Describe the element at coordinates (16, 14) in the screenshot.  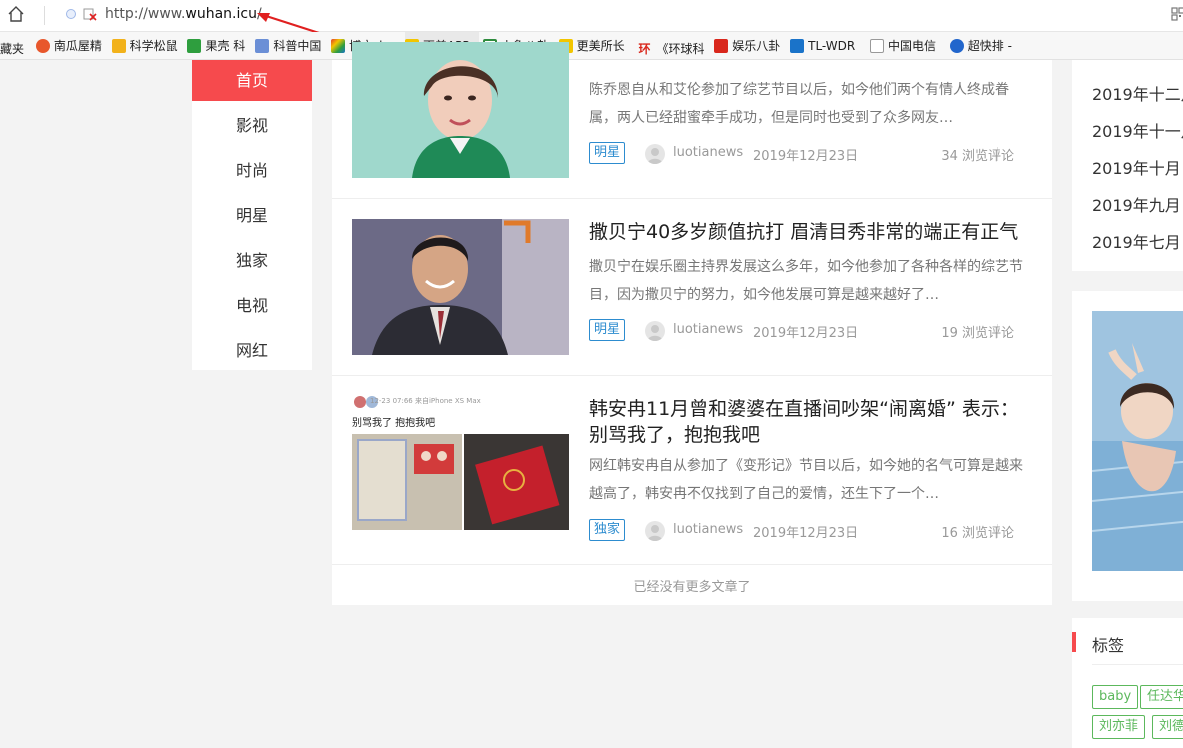
I see `home-icon` at that location.